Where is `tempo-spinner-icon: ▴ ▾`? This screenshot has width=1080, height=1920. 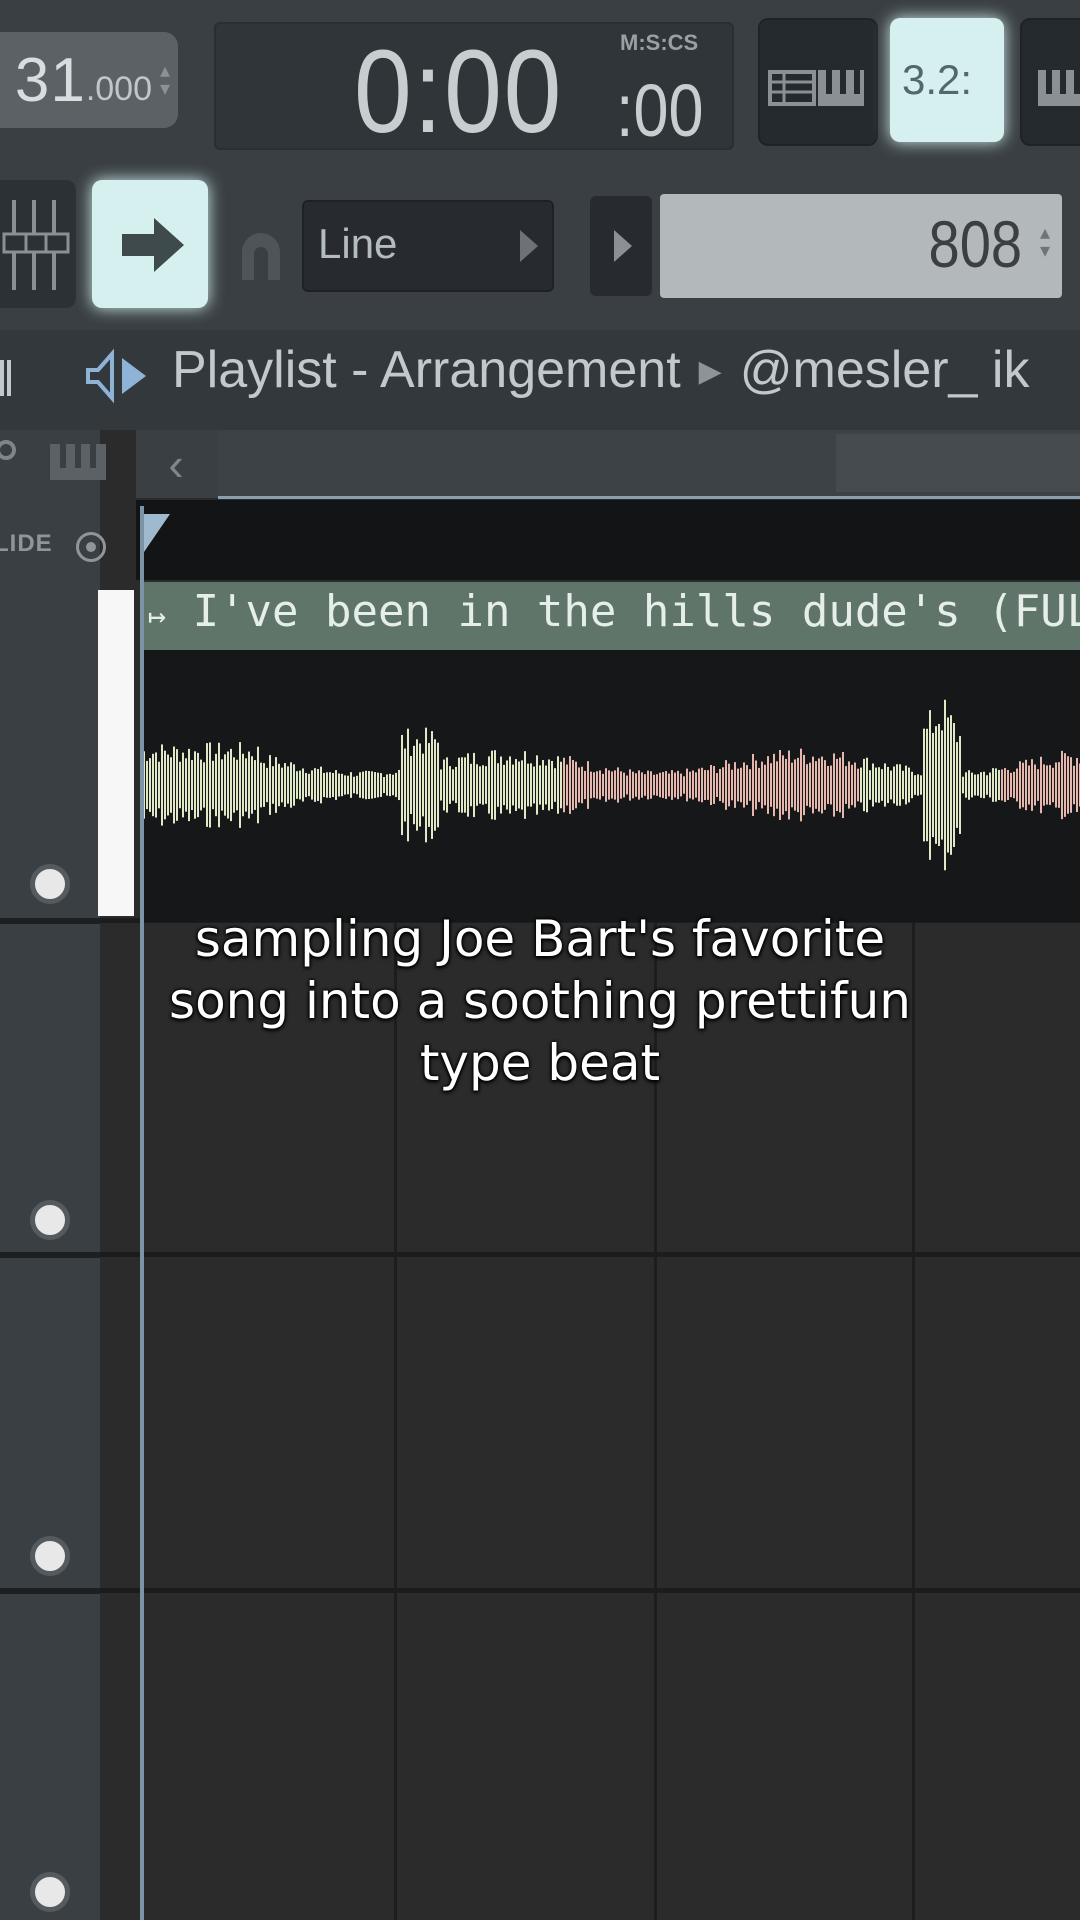 tempo-spinner-icon: ▴ ▾ is located at coordinates (165, 80).